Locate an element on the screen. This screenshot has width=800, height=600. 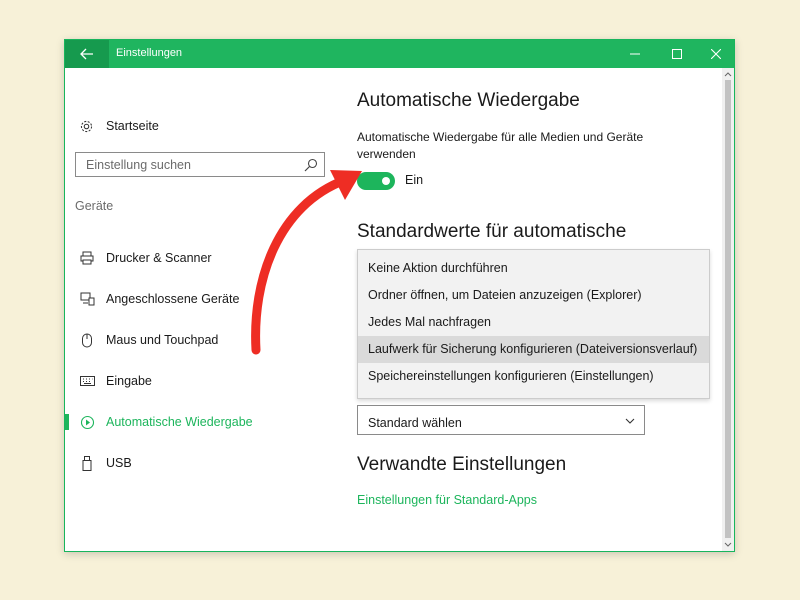
default-apps-link: Einstellungen für Standard-Apps is located at coordinates (447, 500).